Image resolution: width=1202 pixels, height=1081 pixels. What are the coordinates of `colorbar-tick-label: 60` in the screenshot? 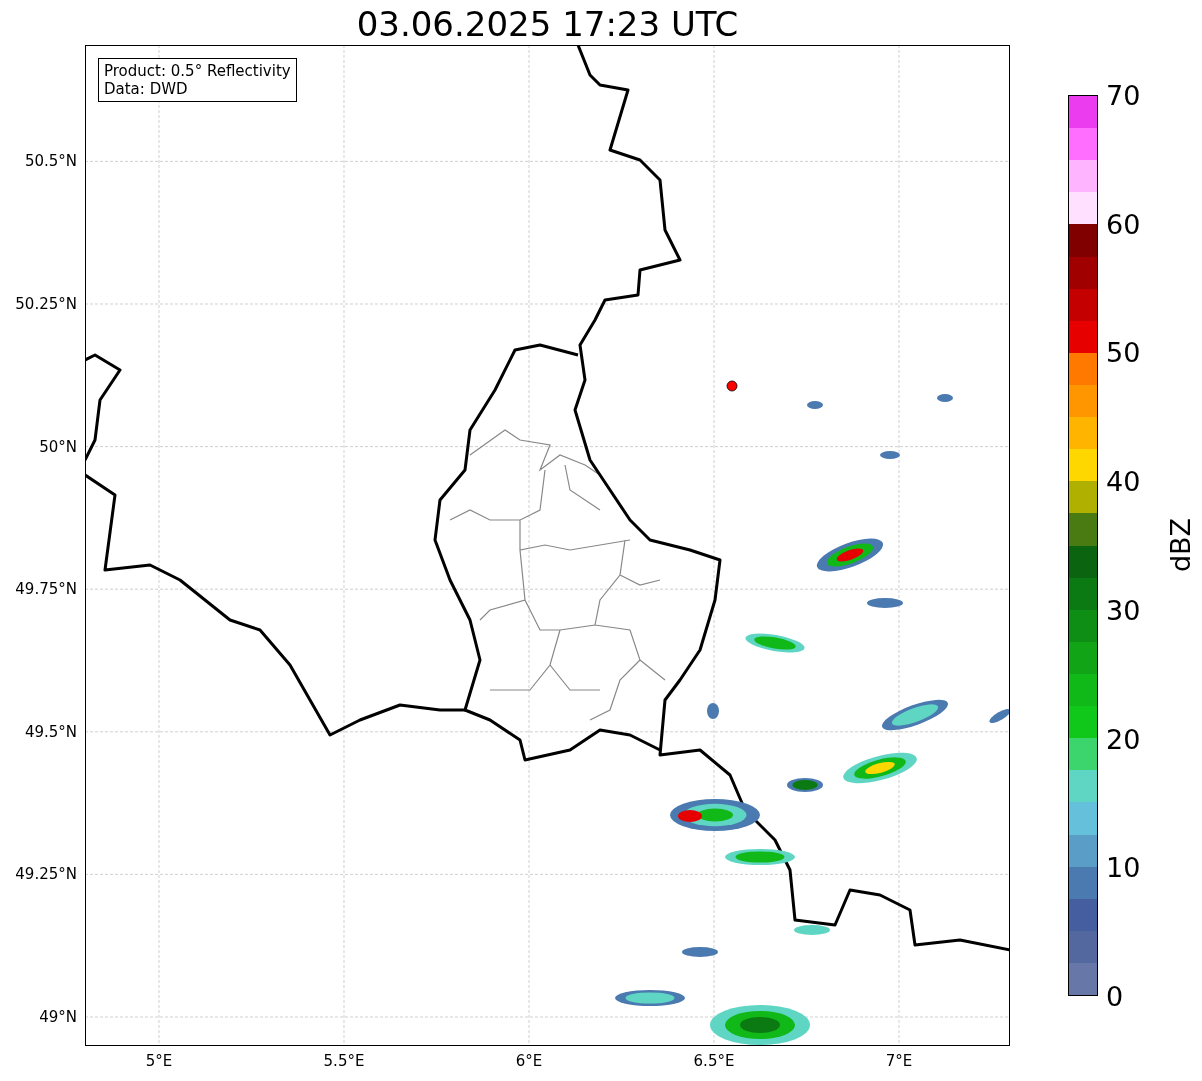 It's located at (1123, 224).